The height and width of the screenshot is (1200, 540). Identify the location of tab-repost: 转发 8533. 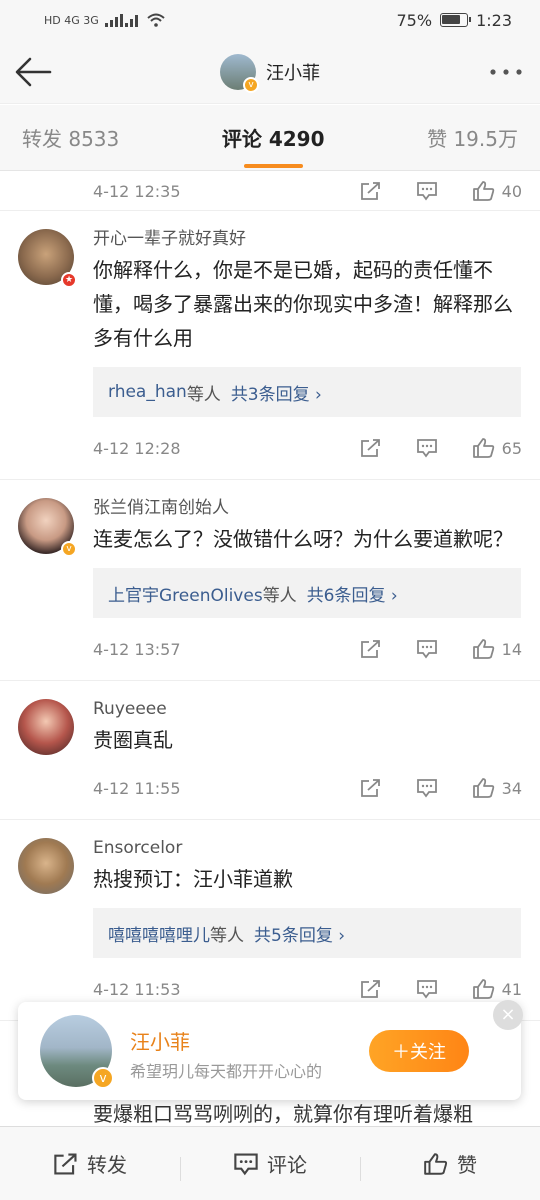
(70, 137).